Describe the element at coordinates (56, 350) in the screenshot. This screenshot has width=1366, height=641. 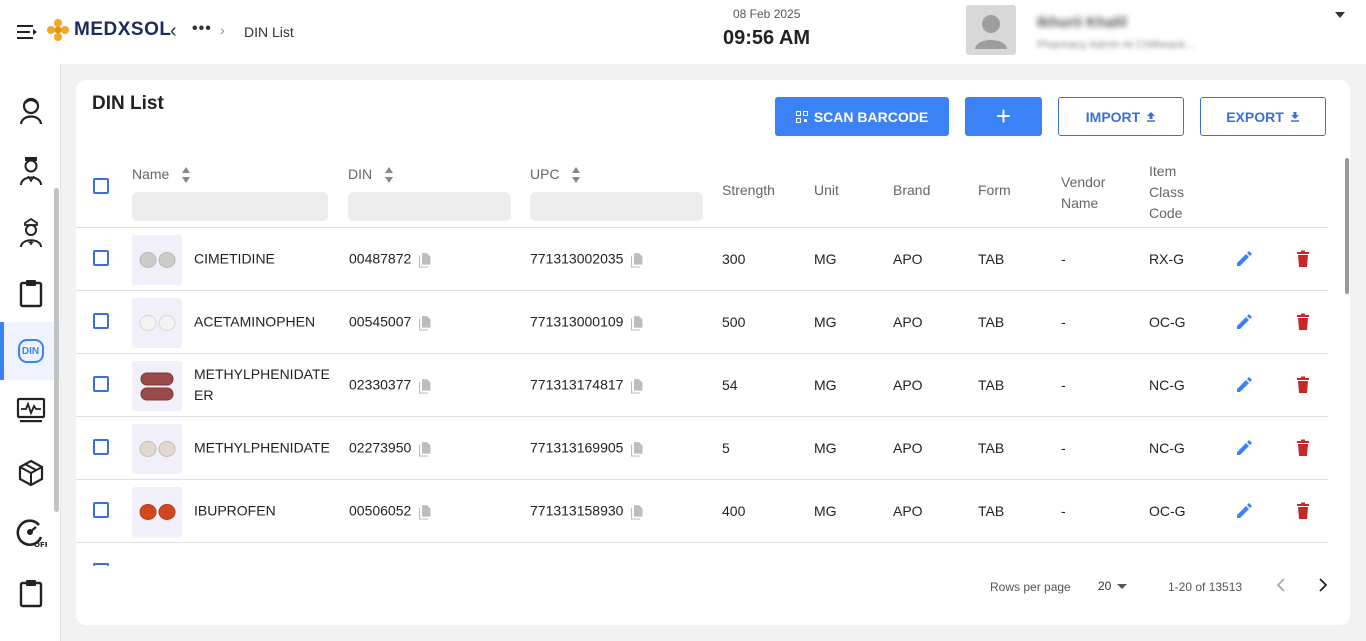
I see `sidebar-scrollbar` at that location.